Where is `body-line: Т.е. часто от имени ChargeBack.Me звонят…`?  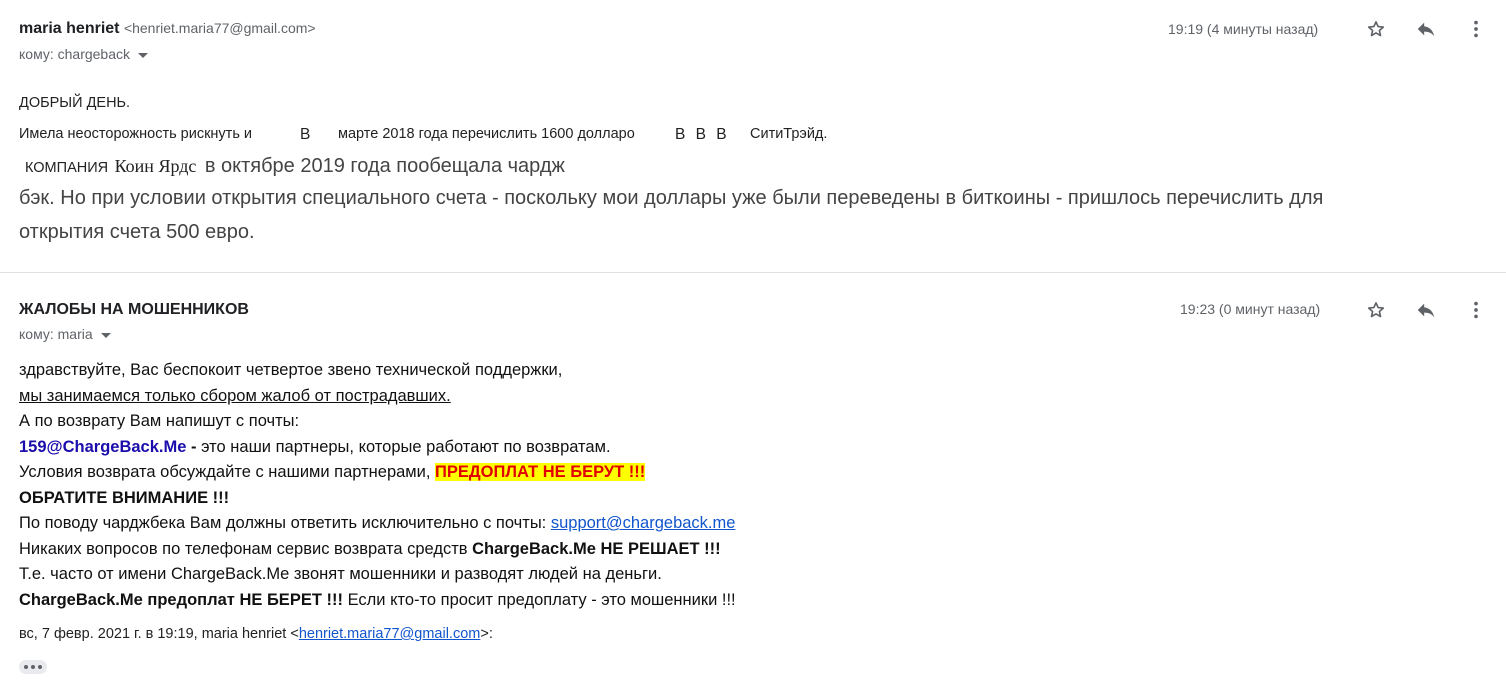
body-line: Т.е. часто от имени ChargeBack.Me звонят… is located at coordinates (340, 574).